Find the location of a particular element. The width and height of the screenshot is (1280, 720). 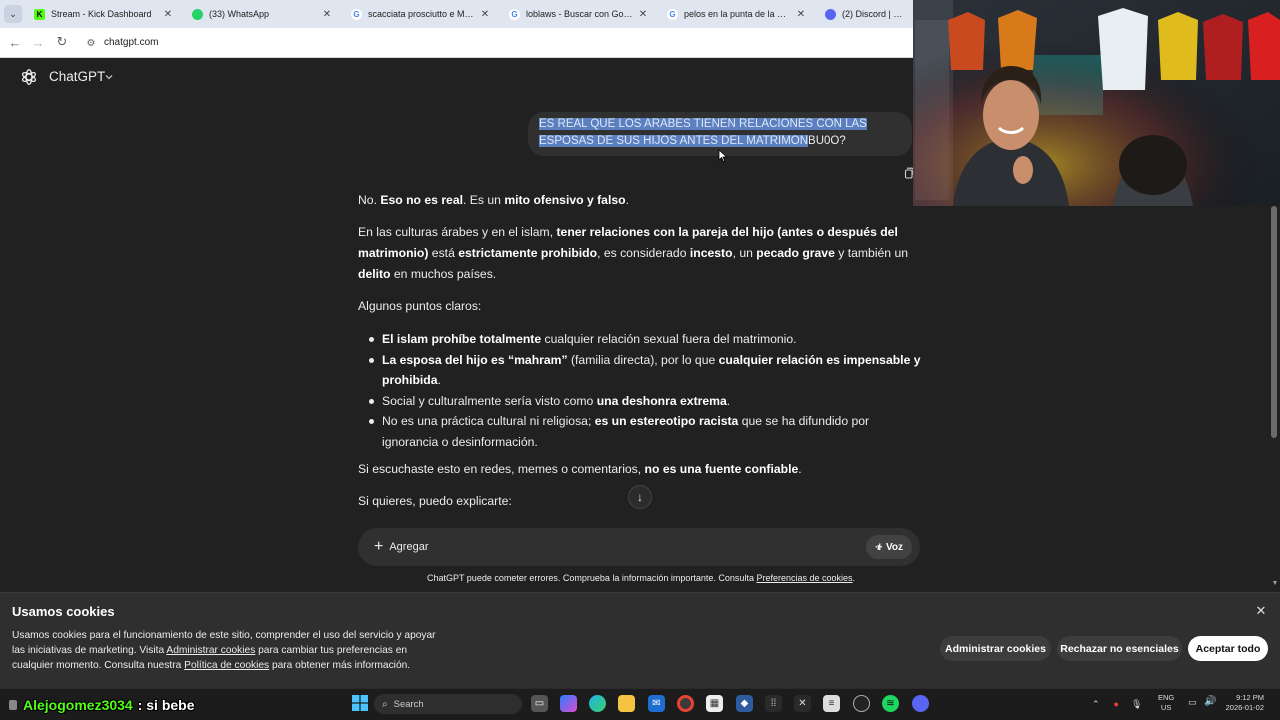

bold-text: pecado grave is located at coordinates (795, 253).